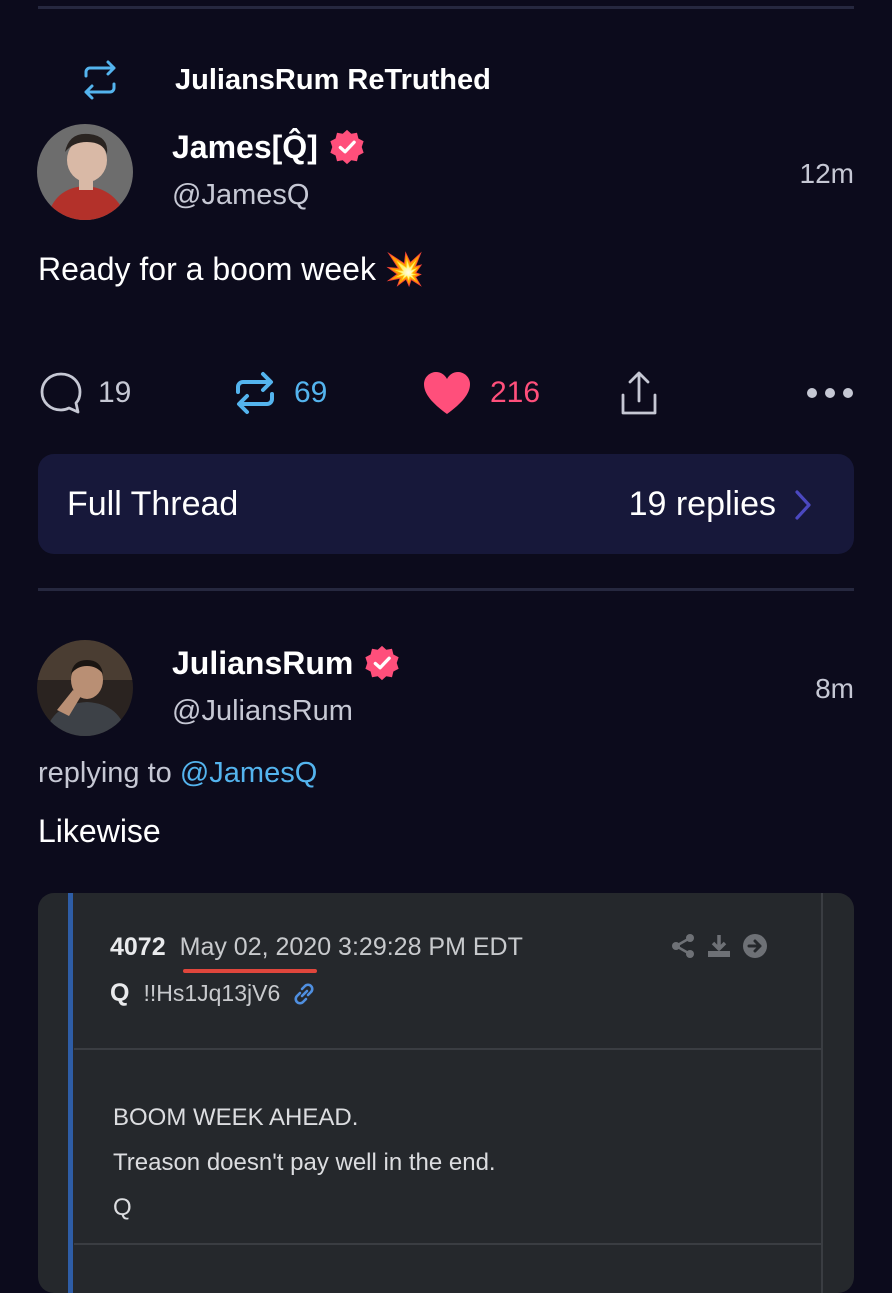  Describe the element at coordinates (262, 711) in the screenshot. I see `author-handle: @JuliansRum` at that location.